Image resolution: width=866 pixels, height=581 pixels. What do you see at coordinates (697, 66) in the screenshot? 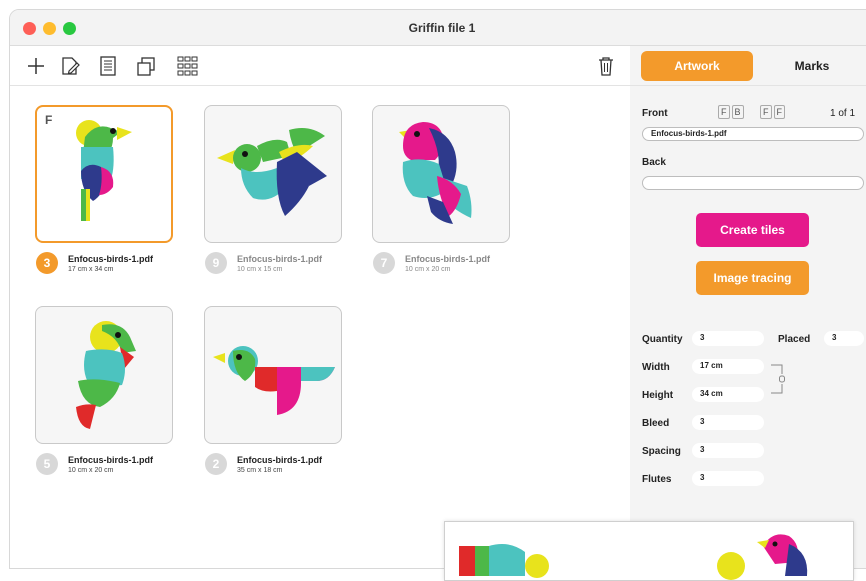
I see `tab-artwork: Artwork` at bounding box center [697, 66].